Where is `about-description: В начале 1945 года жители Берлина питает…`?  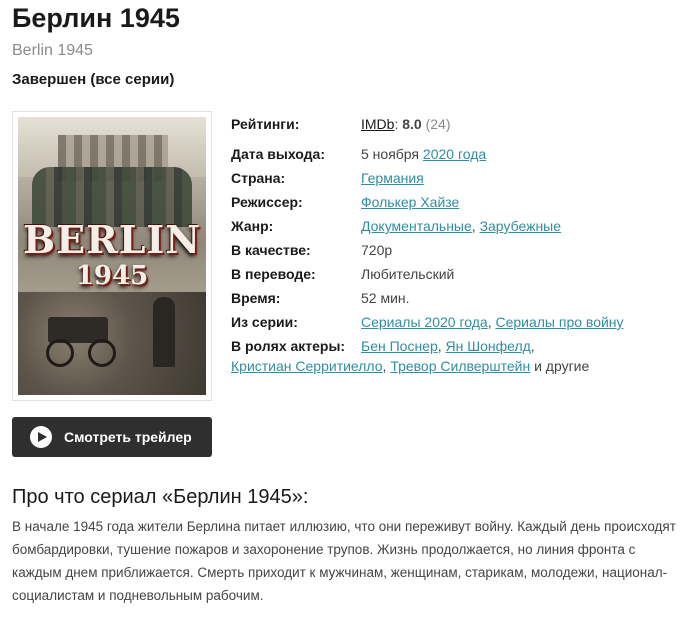
about-description: В начале 1945 года жители Берлина питает… is located at coordinates (344, 561).